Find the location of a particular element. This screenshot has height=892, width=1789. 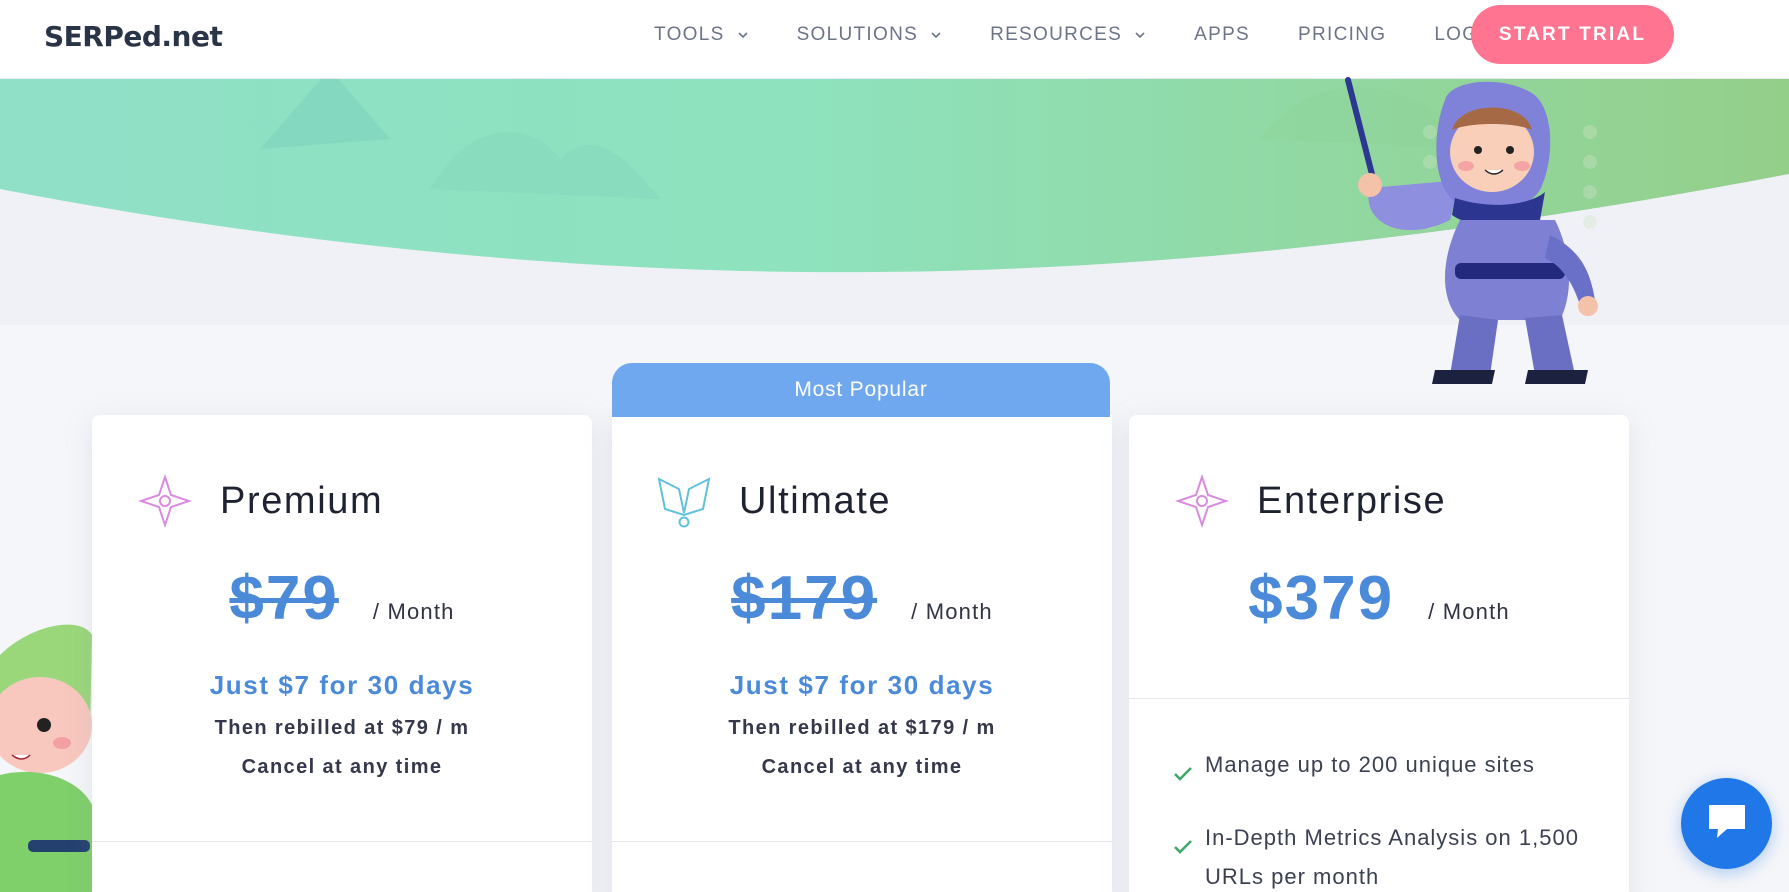

nav-label: SOLUTIONS is located at coordinates (857, 34).